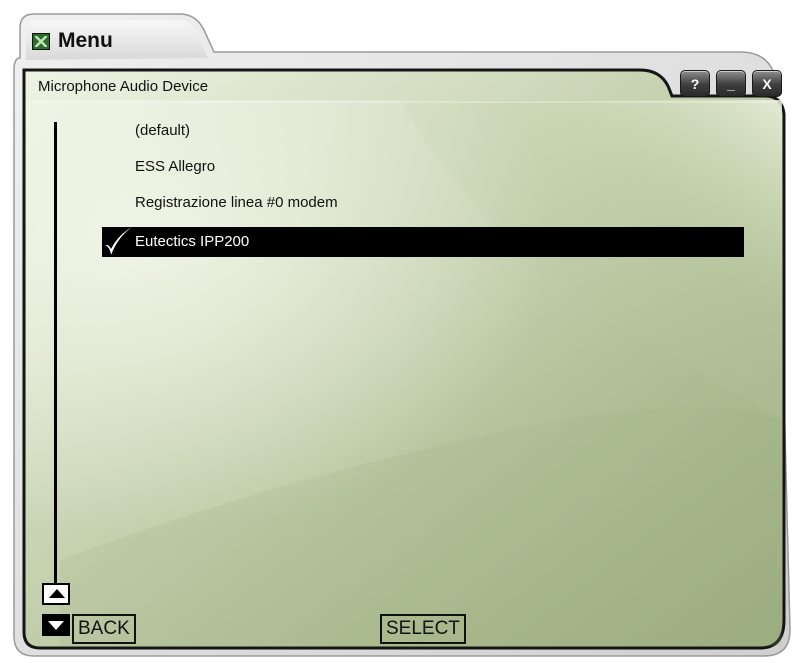  Describe the element at coordinates (175, 166) in the screenshot. I see `list-item-label: ESS Allegro` at that location.